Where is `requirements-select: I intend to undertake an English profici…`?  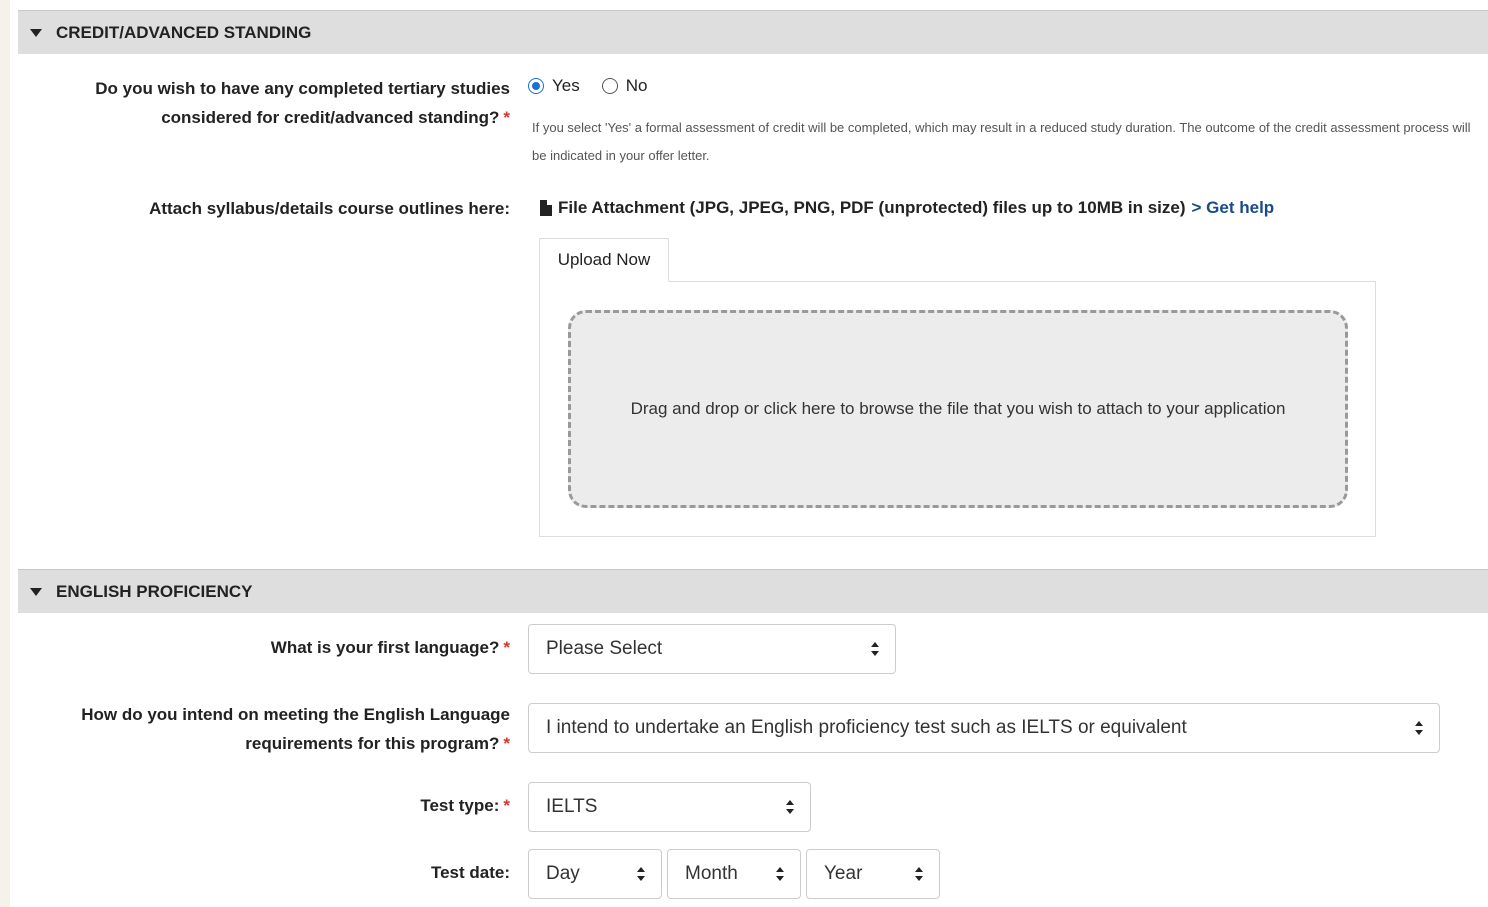 requirements-select: I intend to undertake an English profici… is located at coordinates (984, 728).